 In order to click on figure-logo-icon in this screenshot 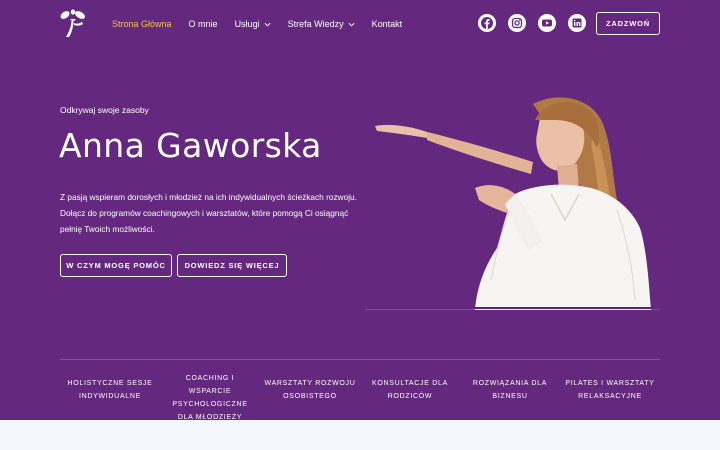, I will do `click(73, 24)`.